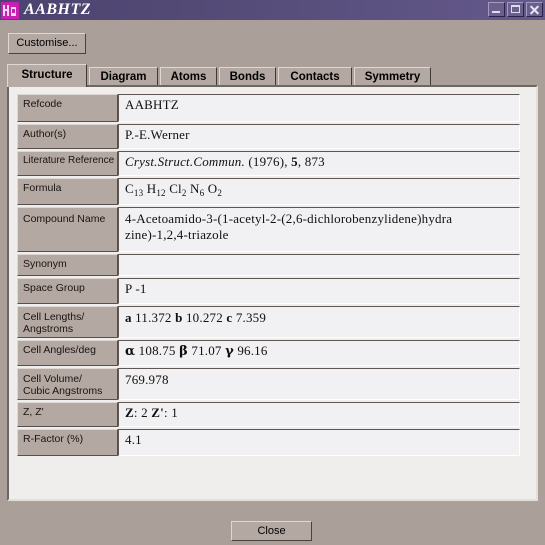 The height and width of the screenshot is (545, 545). What do you see at coordinates (252, 350) in the screenshot?
I see `cell-angle-gamma: 96.16` at bounding box center [252, 350].